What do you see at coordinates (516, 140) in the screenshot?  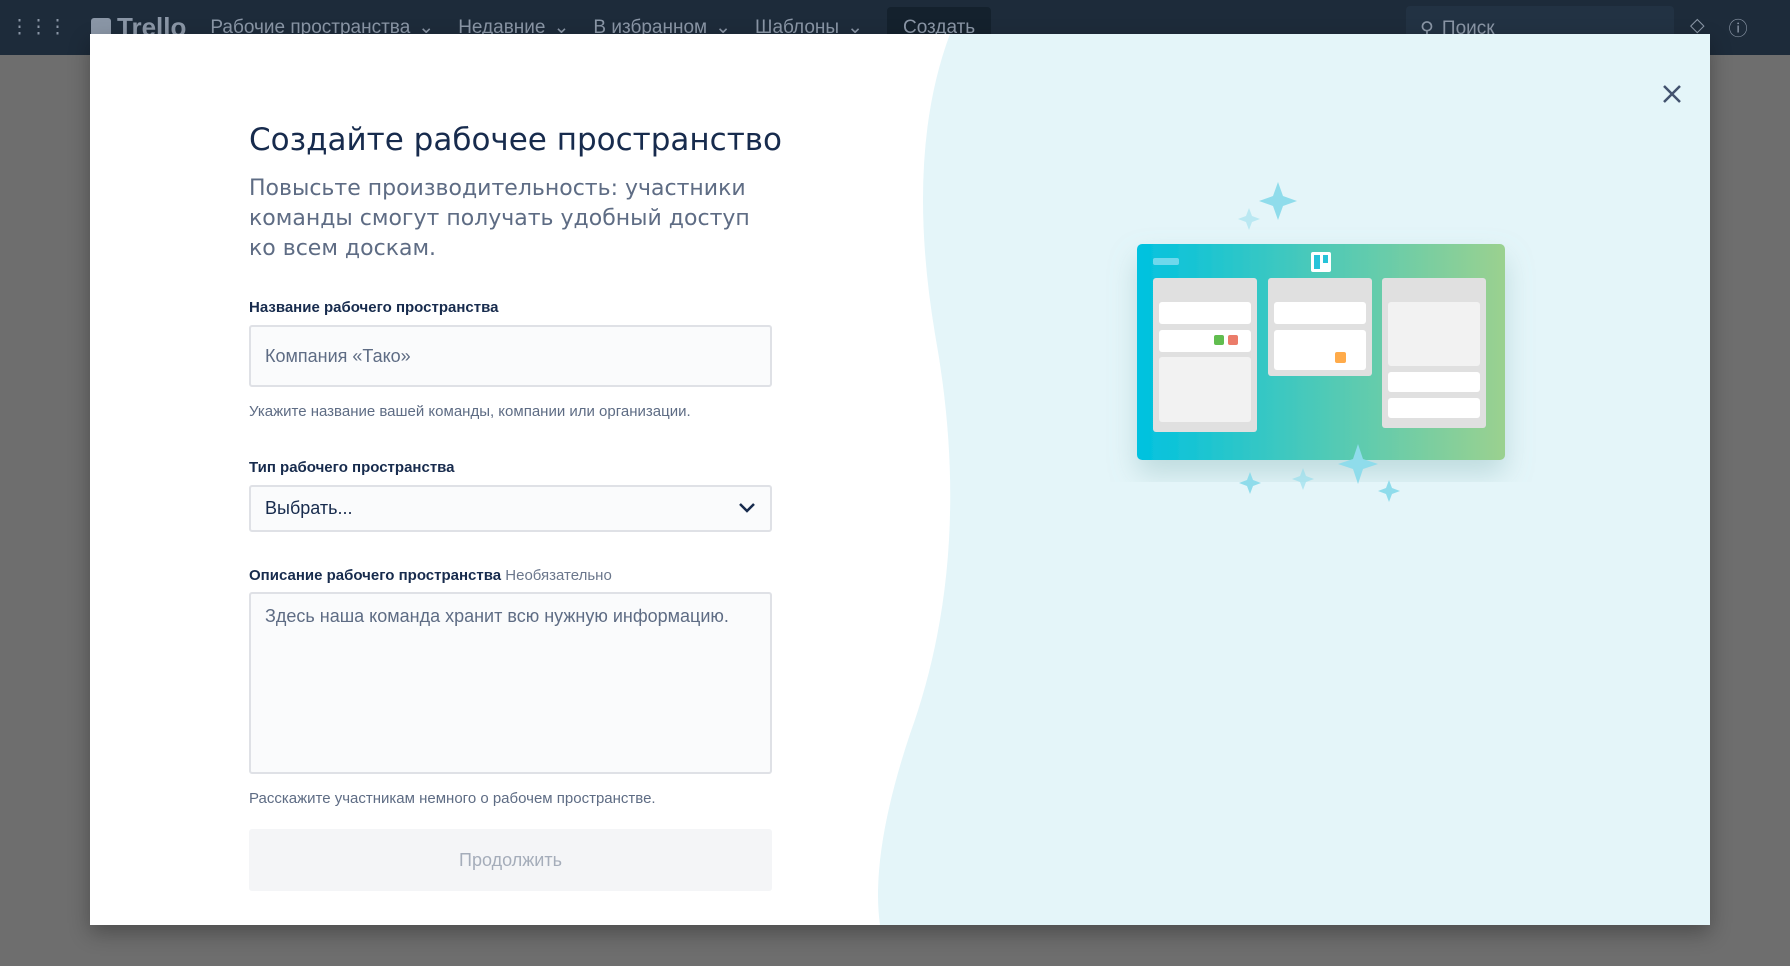 I see `modal-title: Создайте рабочее пространство` at bounding box center [516, 140].